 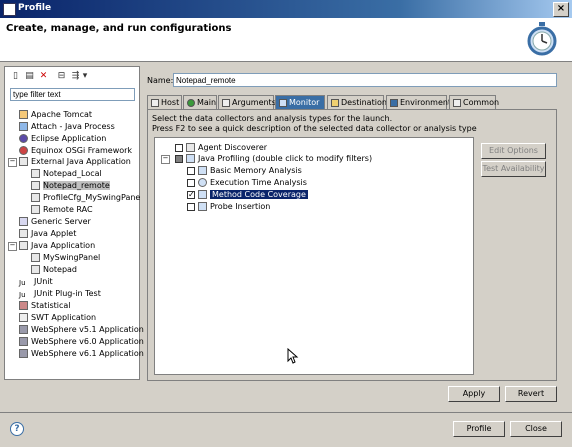 I want to click on tree-item-java-applet: Java Applet, so click(x=47, y=234).